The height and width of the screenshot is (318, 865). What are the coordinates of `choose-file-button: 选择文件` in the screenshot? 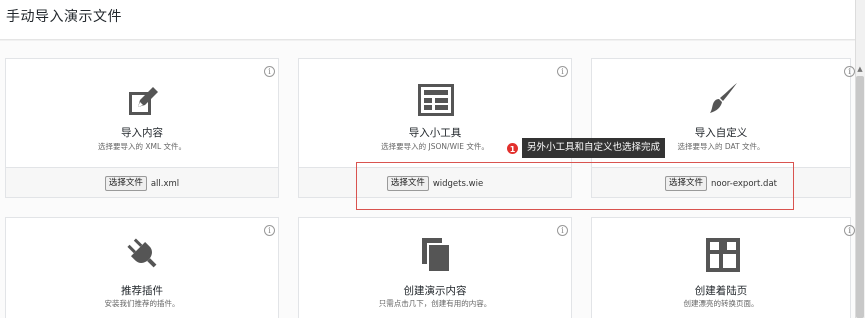 It's located at (125, 183).